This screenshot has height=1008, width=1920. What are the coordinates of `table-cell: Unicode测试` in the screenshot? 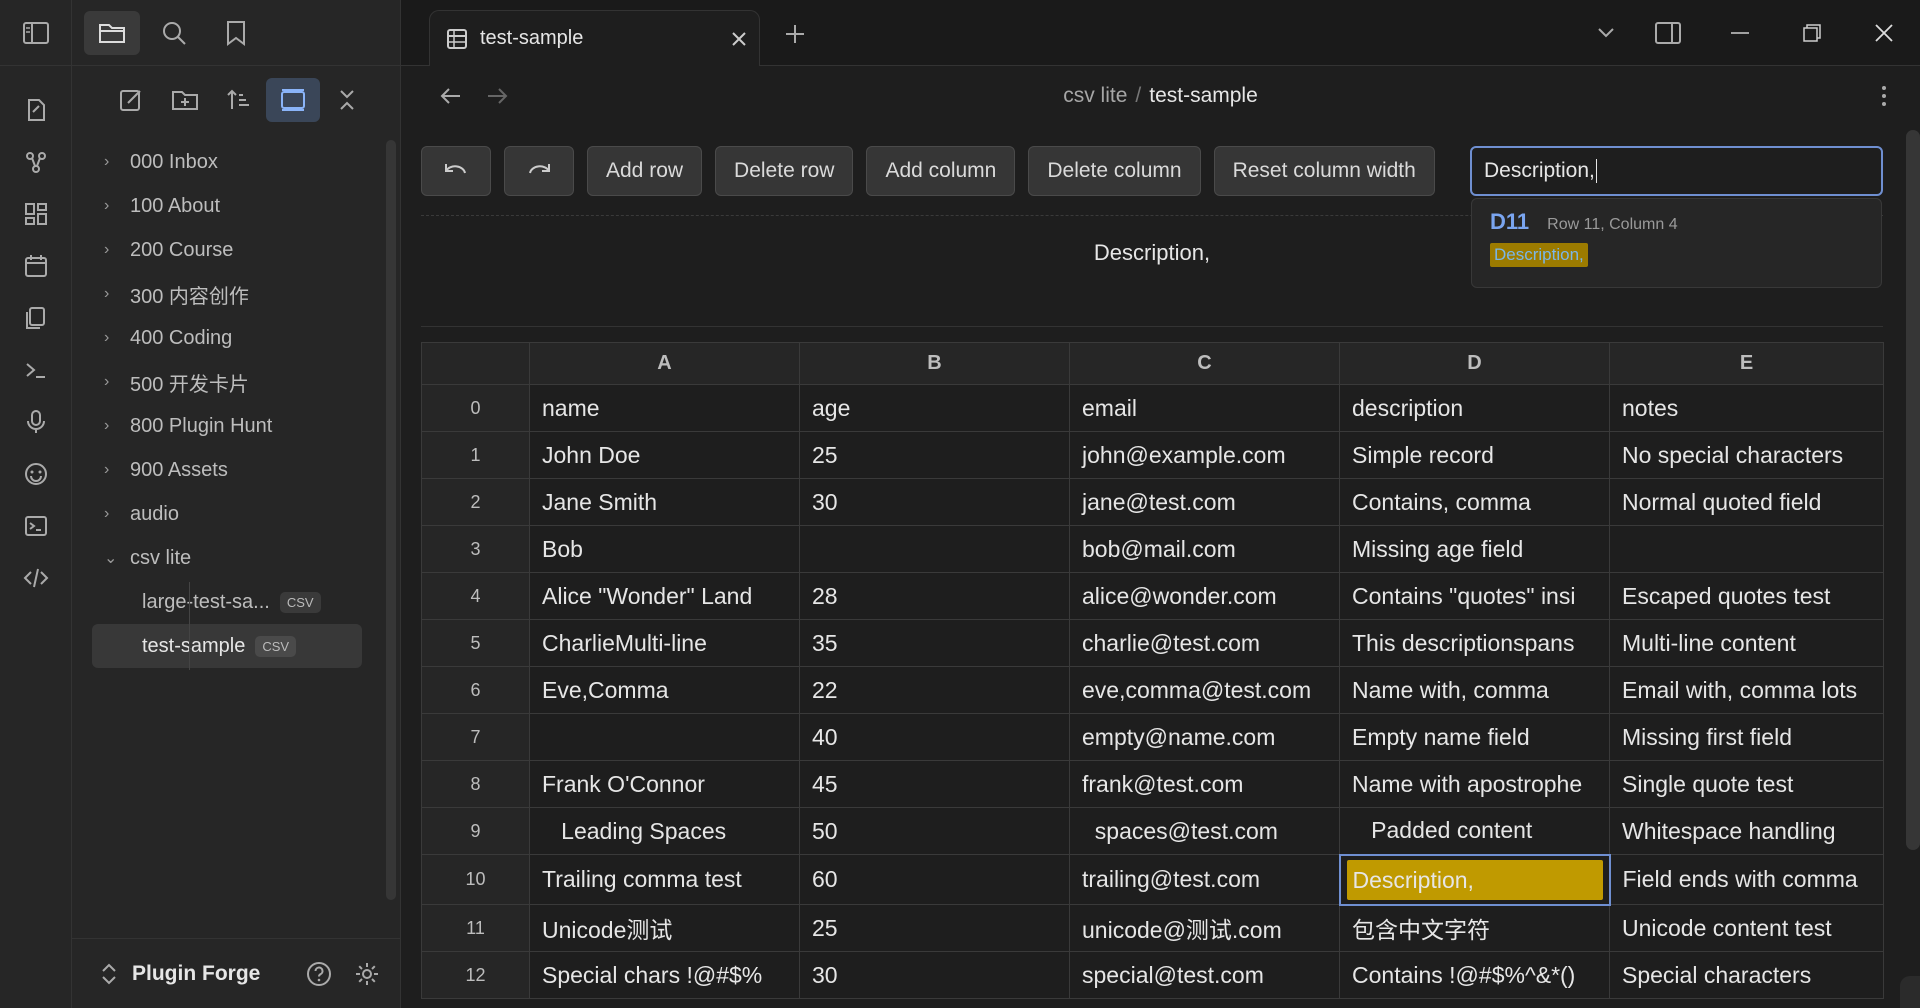 It's located at (664, 928).